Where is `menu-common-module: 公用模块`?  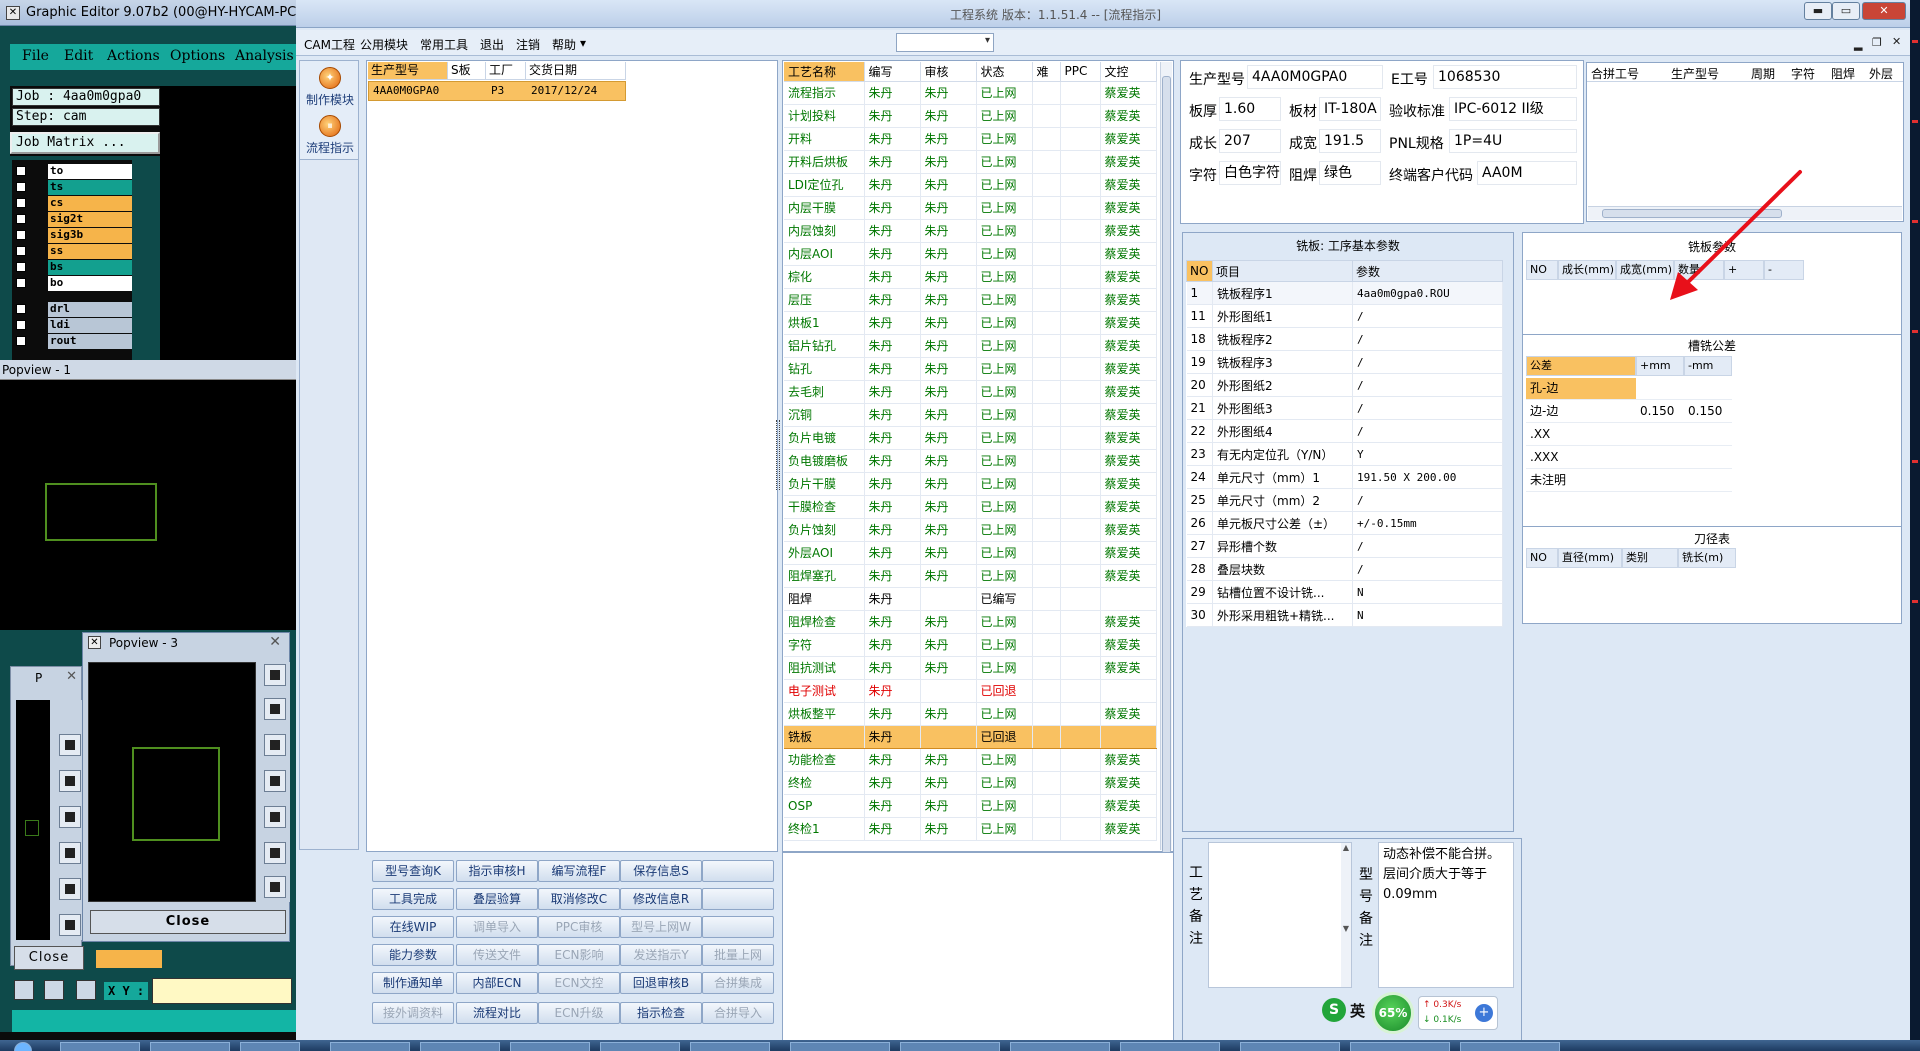
menu-common-module: 公用模块 is located at coordinates (384, 44).